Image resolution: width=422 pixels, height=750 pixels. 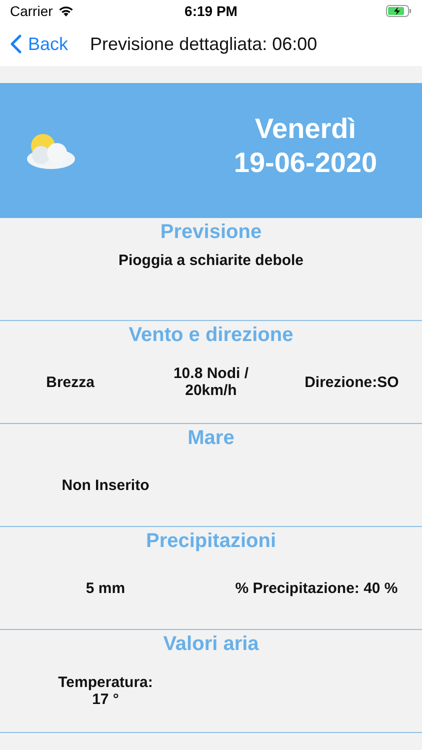 What do you see at coordinates (70, 382) in the screenshot?
I see `detail-value: Brezza` at bounding box center [70, 382].